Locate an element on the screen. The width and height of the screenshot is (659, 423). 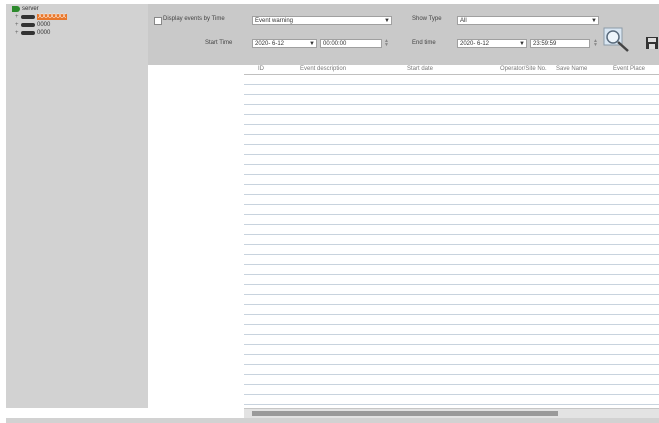
status-bar is located at coordinates (332, 420).